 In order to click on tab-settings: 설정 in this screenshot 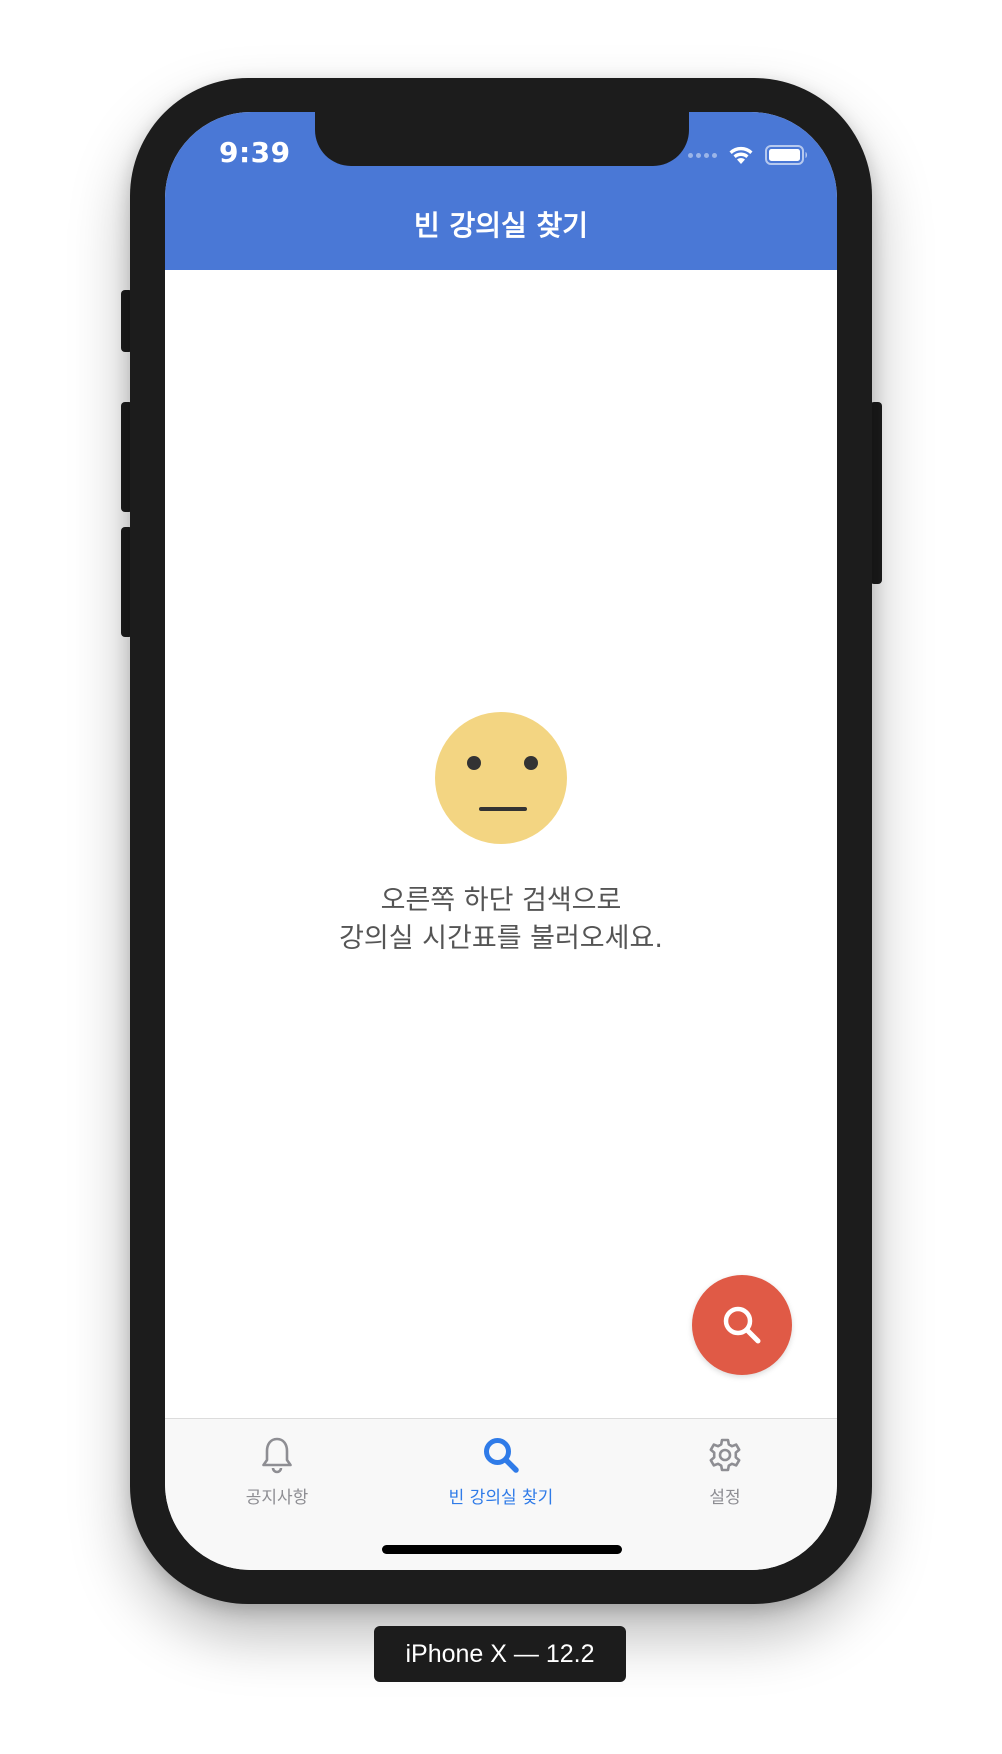, I will do `click(725, 1471)`.